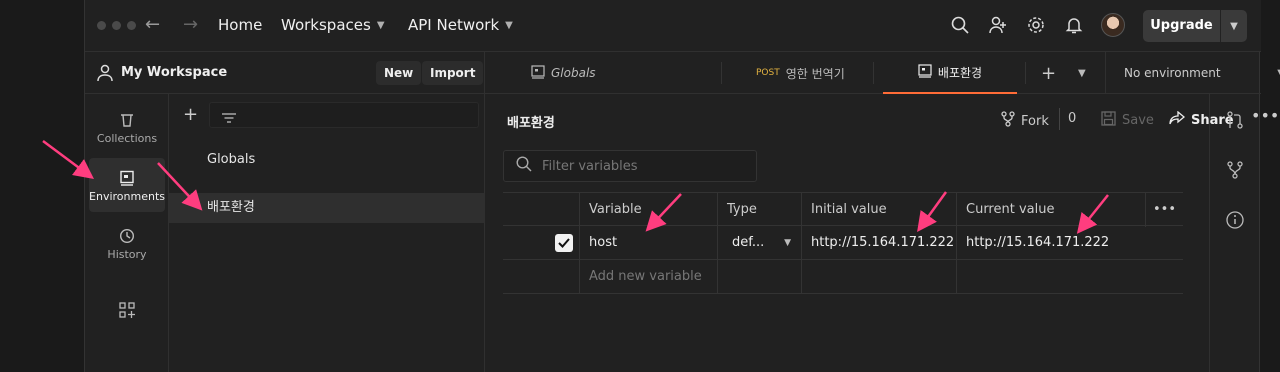 The height and width of the screenshot is (372, 1280). What do you see at coordinates (648, 210) in the screenshot?
I see `column-header-variable: Variable` at bounding box center [648, 210].